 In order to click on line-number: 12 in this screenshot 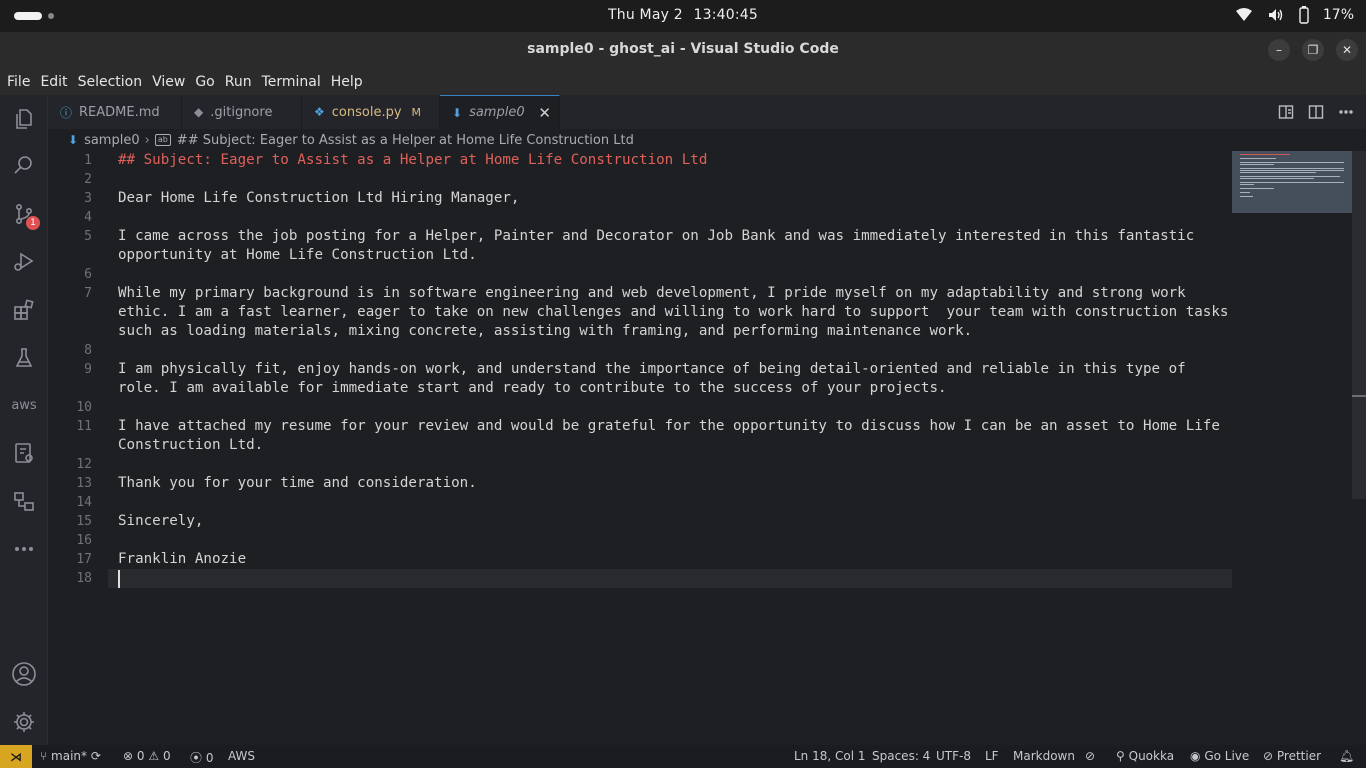, I will do `click(84, 464)`.